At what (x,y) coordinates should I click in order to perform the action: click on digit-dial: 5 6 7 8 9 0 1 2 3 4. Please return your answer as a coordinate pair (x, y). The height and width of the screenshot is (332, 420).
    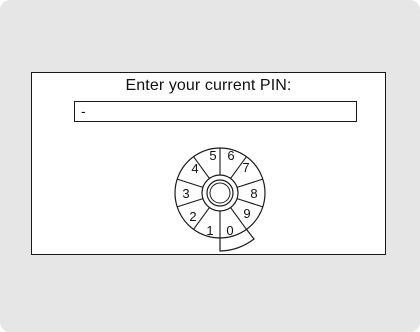
    Looking at the image, I should click on (220, 195).